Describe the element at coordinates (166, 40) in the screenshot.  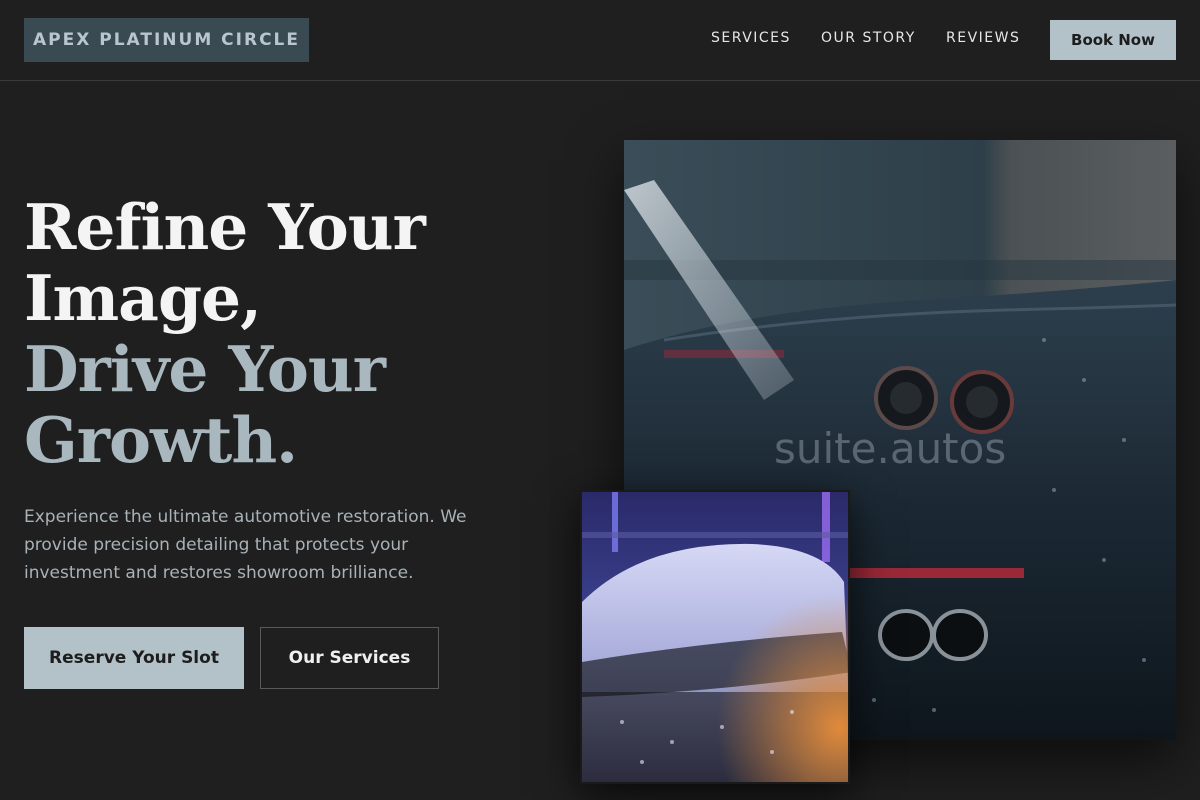
I see `brand-logo: APEX PLATINUM CIRCLE` at that location.